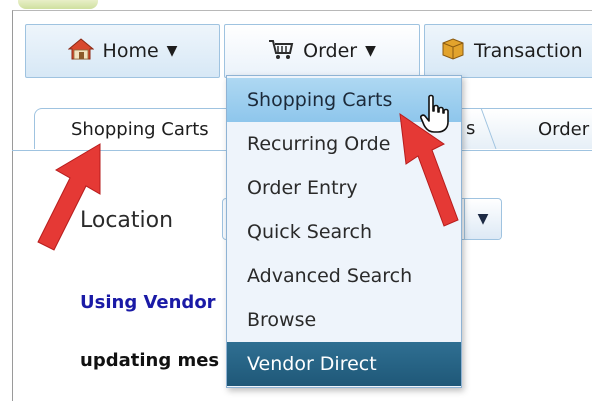 This screenshot has width=592, height=401. I want to click on order-caret-icon: ▼, so click(370, 51).